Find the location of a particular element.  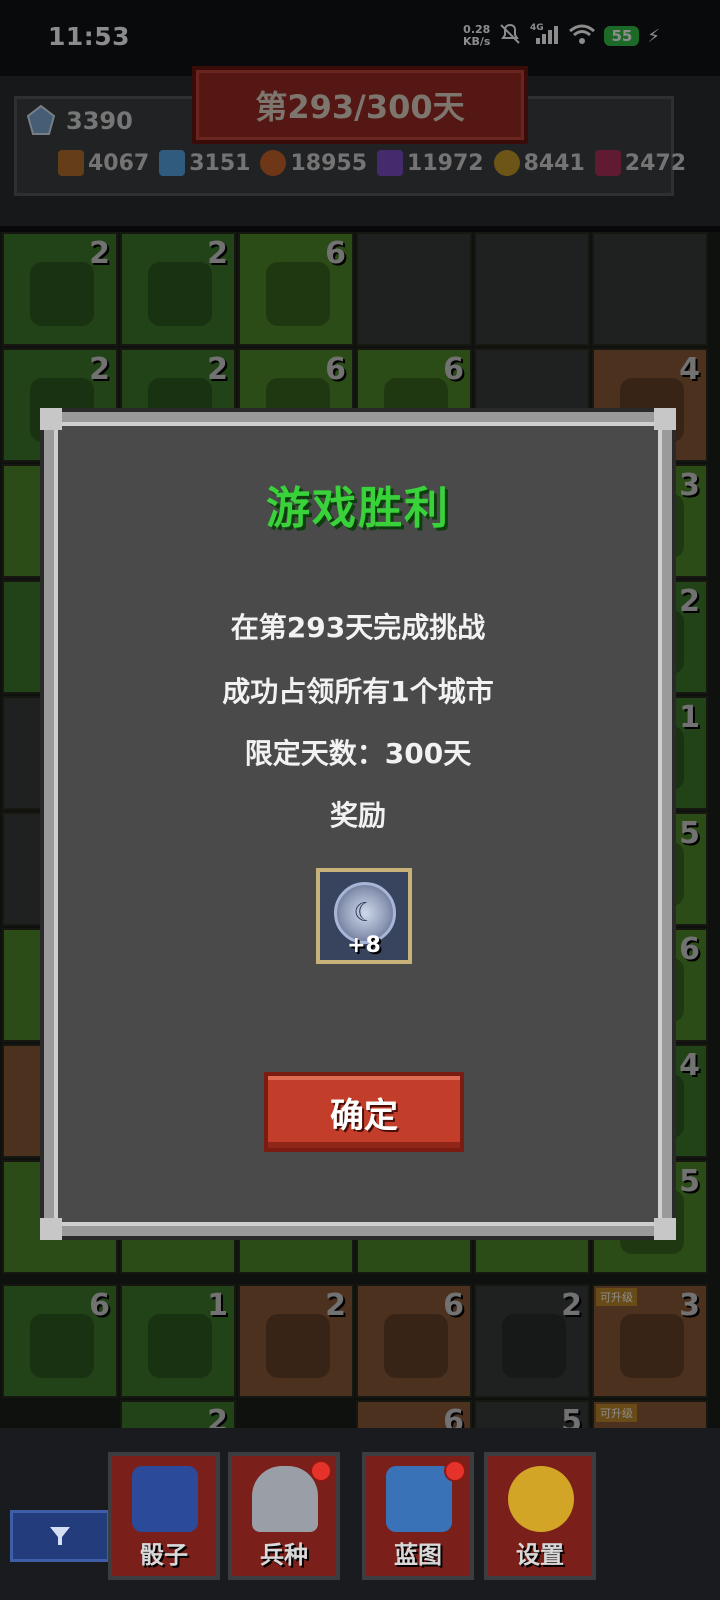

nav-dice: 骰子 is located at coordinates (164, 1516).